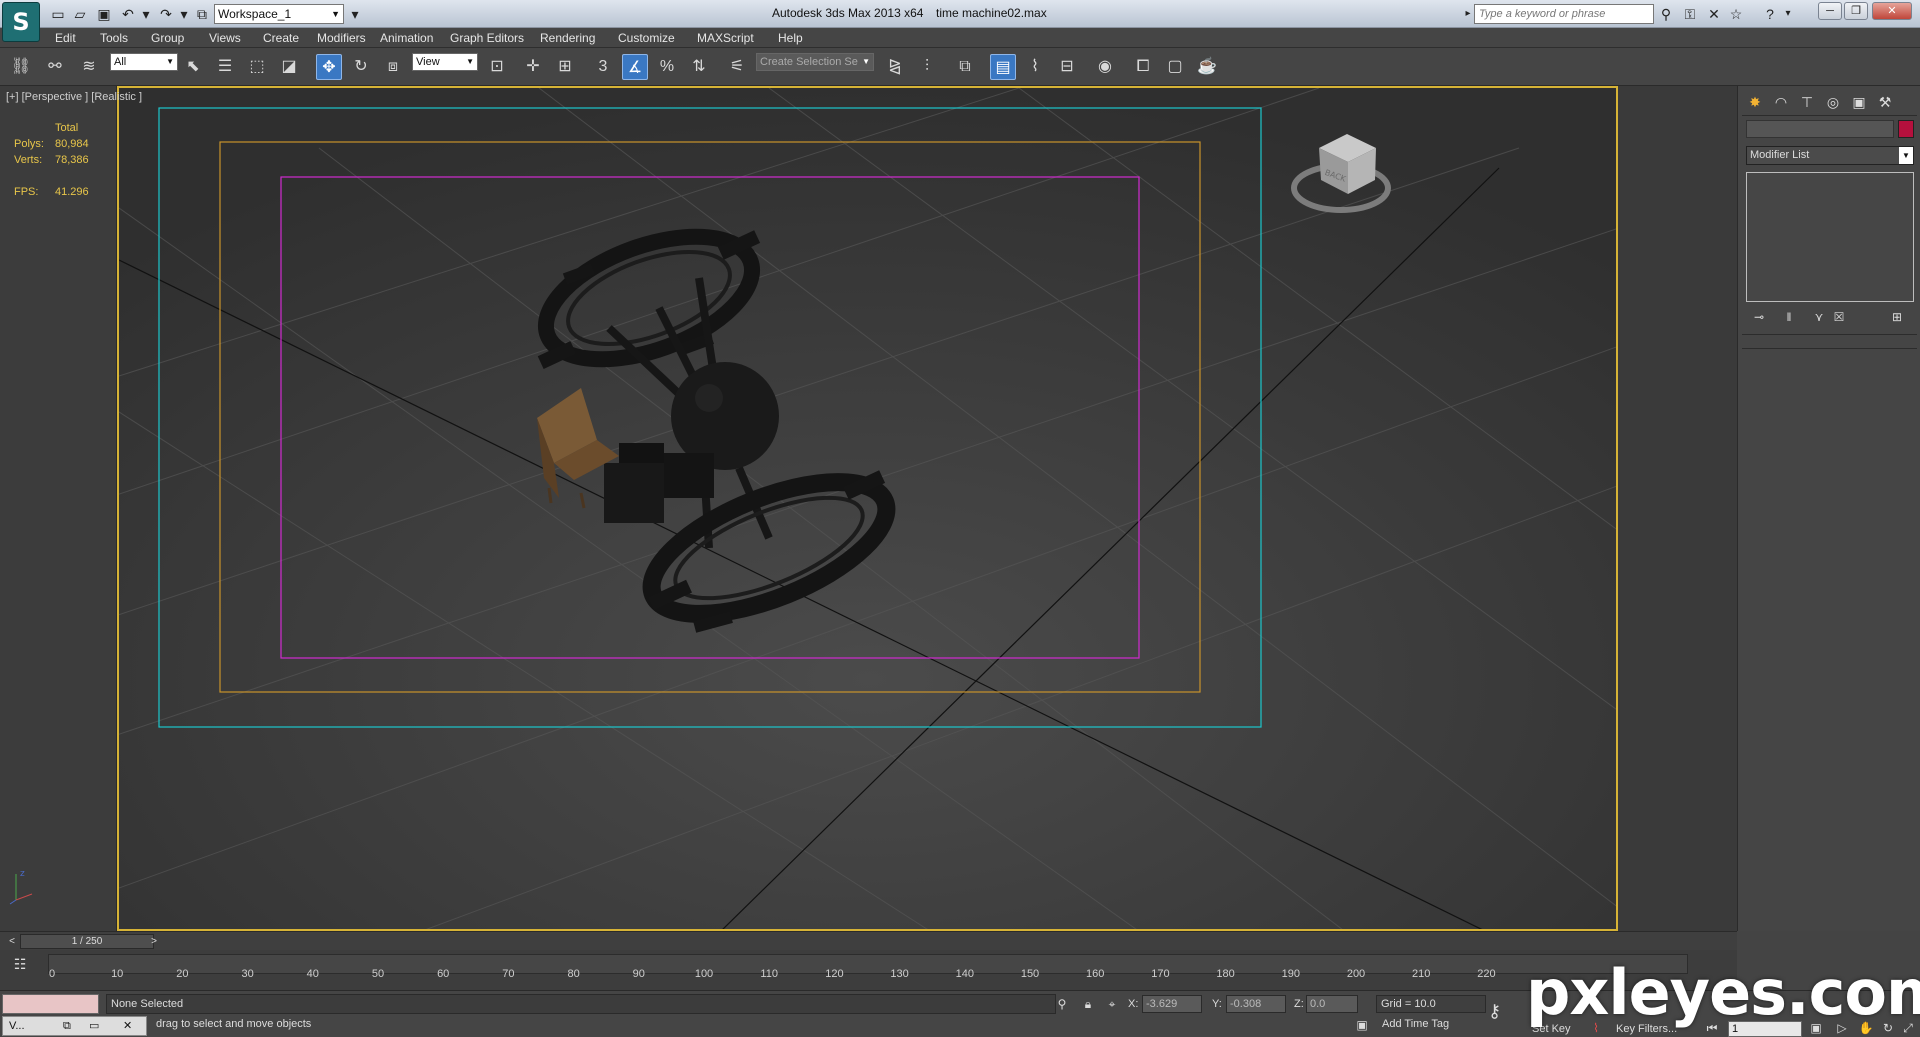  I want to click on menu-tools: Tools, so click(114, 38).